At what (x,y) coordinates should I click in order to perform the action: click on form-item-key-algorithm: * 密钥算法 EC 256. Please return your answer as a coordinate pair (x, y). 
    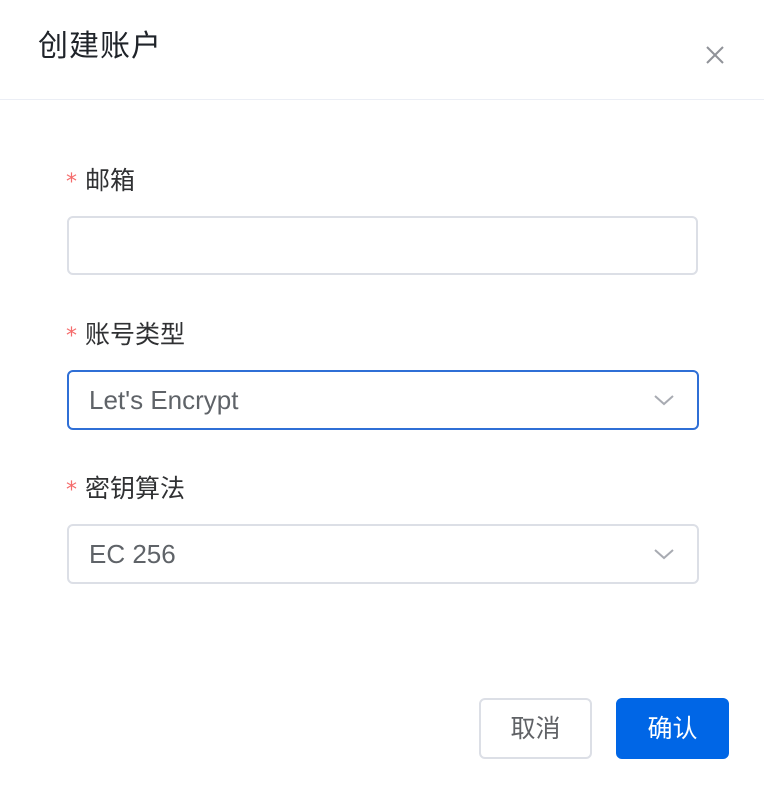
    Looking at the image, I should click on (383, 528).